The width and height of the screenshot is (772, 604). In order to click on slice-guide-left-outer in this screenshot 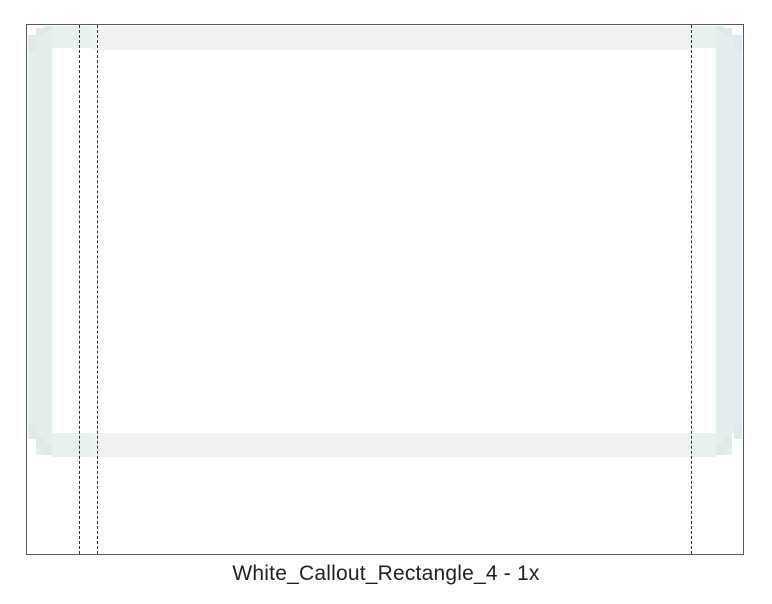, I will do `click(79, 289)`.